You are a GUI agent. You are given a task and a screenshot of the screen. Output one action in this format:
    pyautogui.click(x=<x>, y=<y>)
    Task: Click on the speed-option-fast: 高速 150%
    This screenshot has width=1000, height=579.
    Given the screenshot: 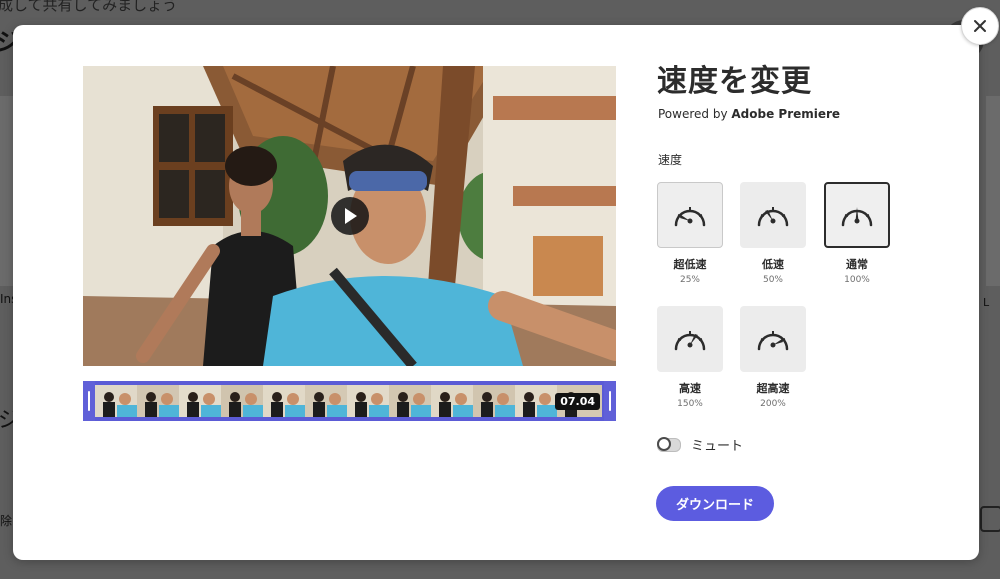 What is the action you would take?
    pyautogui.click(x=690, y=357)
    